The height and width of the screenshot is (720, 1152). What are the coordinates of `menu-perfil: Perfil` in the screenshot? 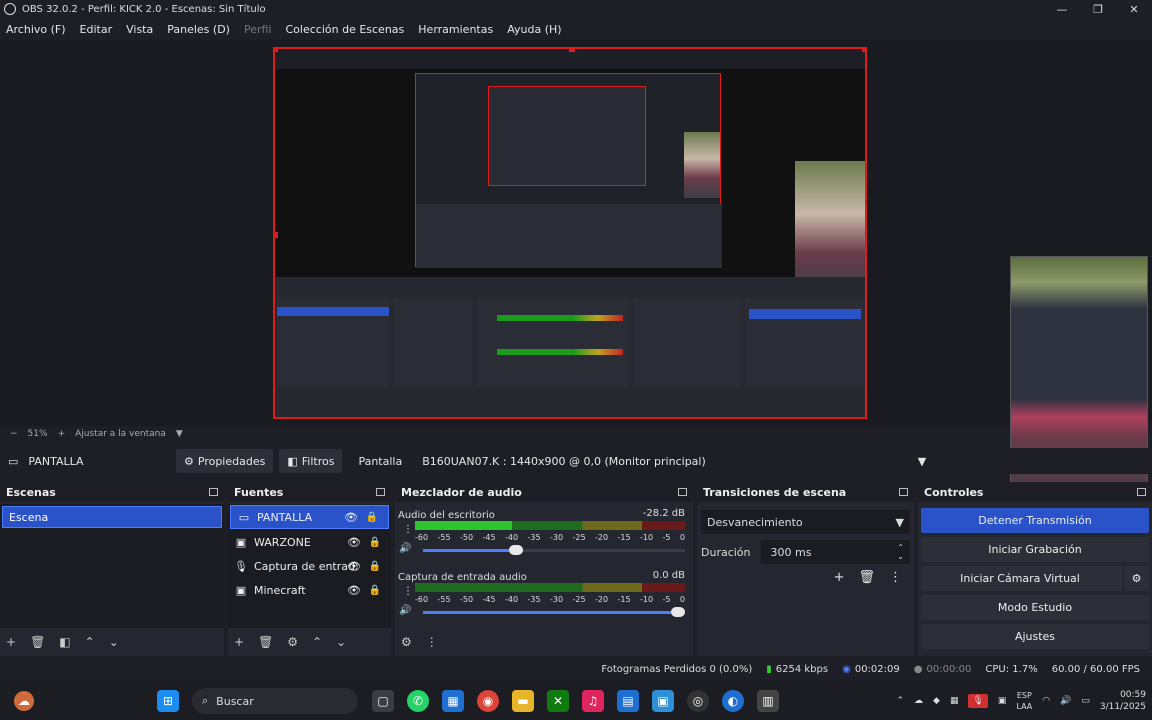 It's located at (258, 29).